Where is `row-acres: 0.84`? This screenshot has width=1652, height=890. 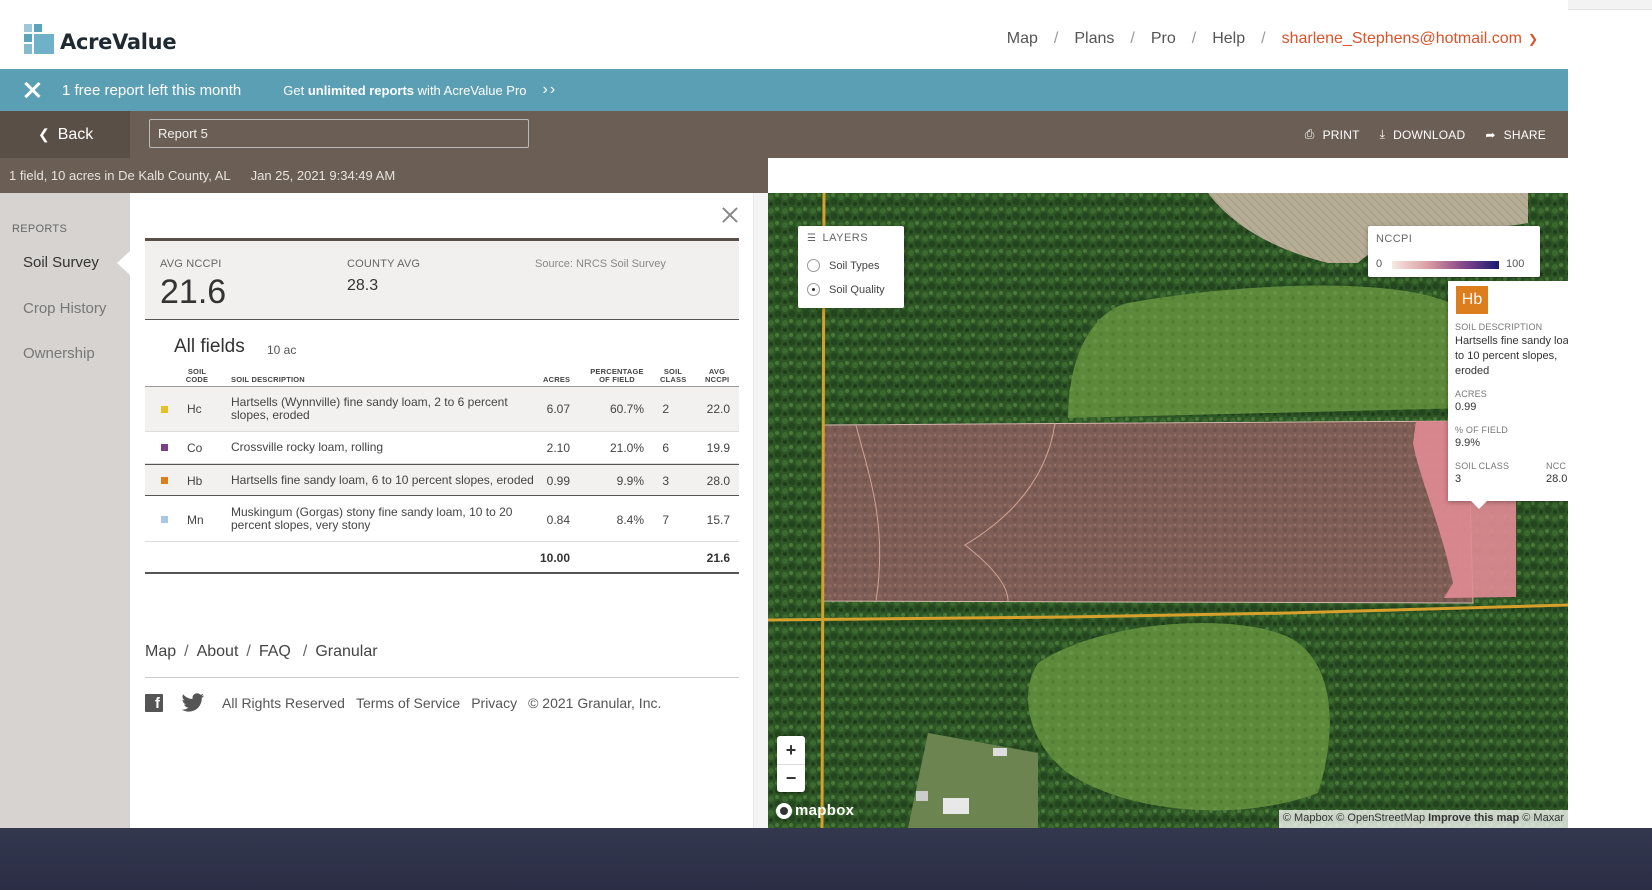 row-acres: 0.84 is located at coordinates (558, 520).